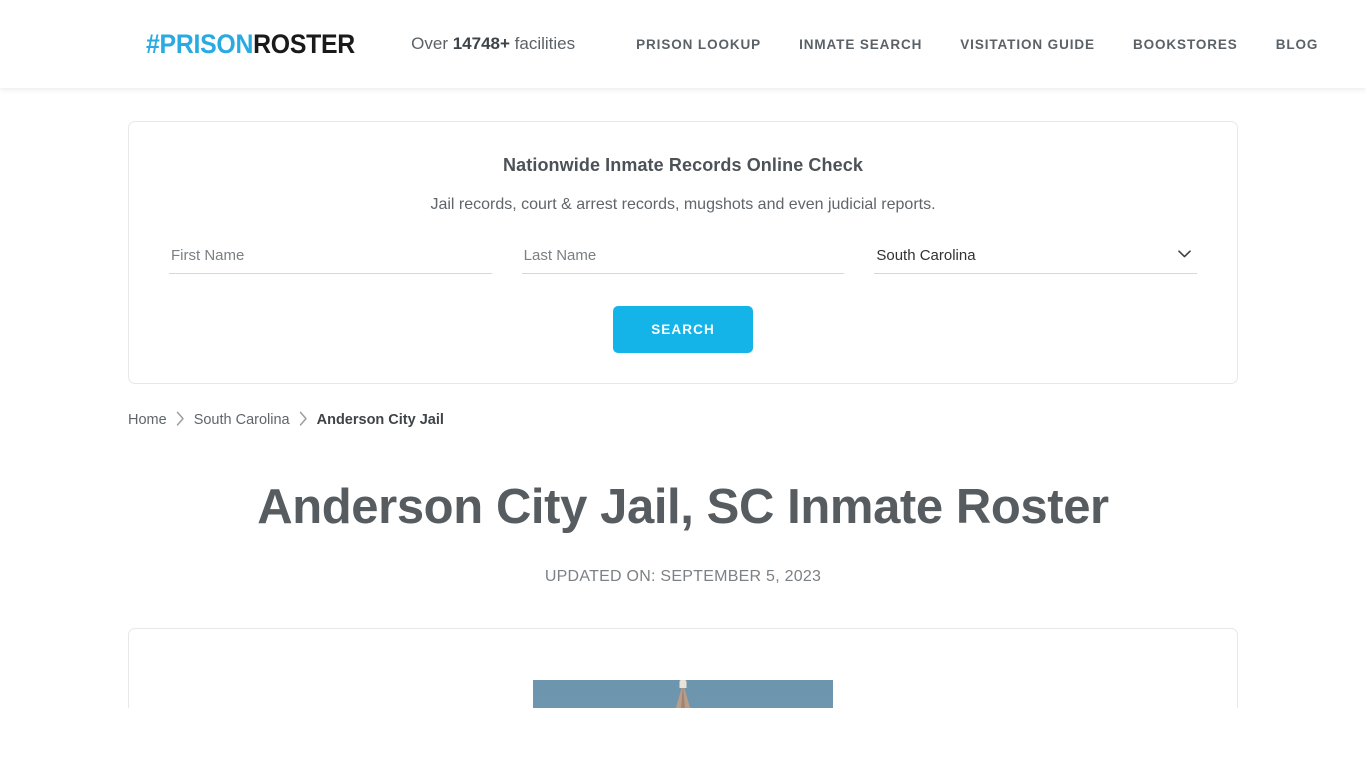  Describe the element at coordinates (380, 420) in the screenshot. I see `breadcrumb-item-current: Anderson City Jail` at that location.